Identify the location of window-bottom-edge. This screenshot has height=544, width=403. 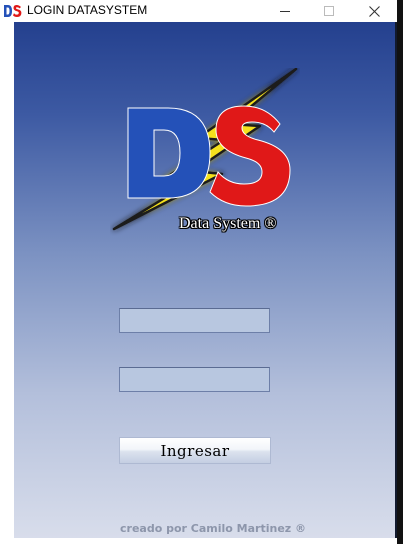
(198, 541).